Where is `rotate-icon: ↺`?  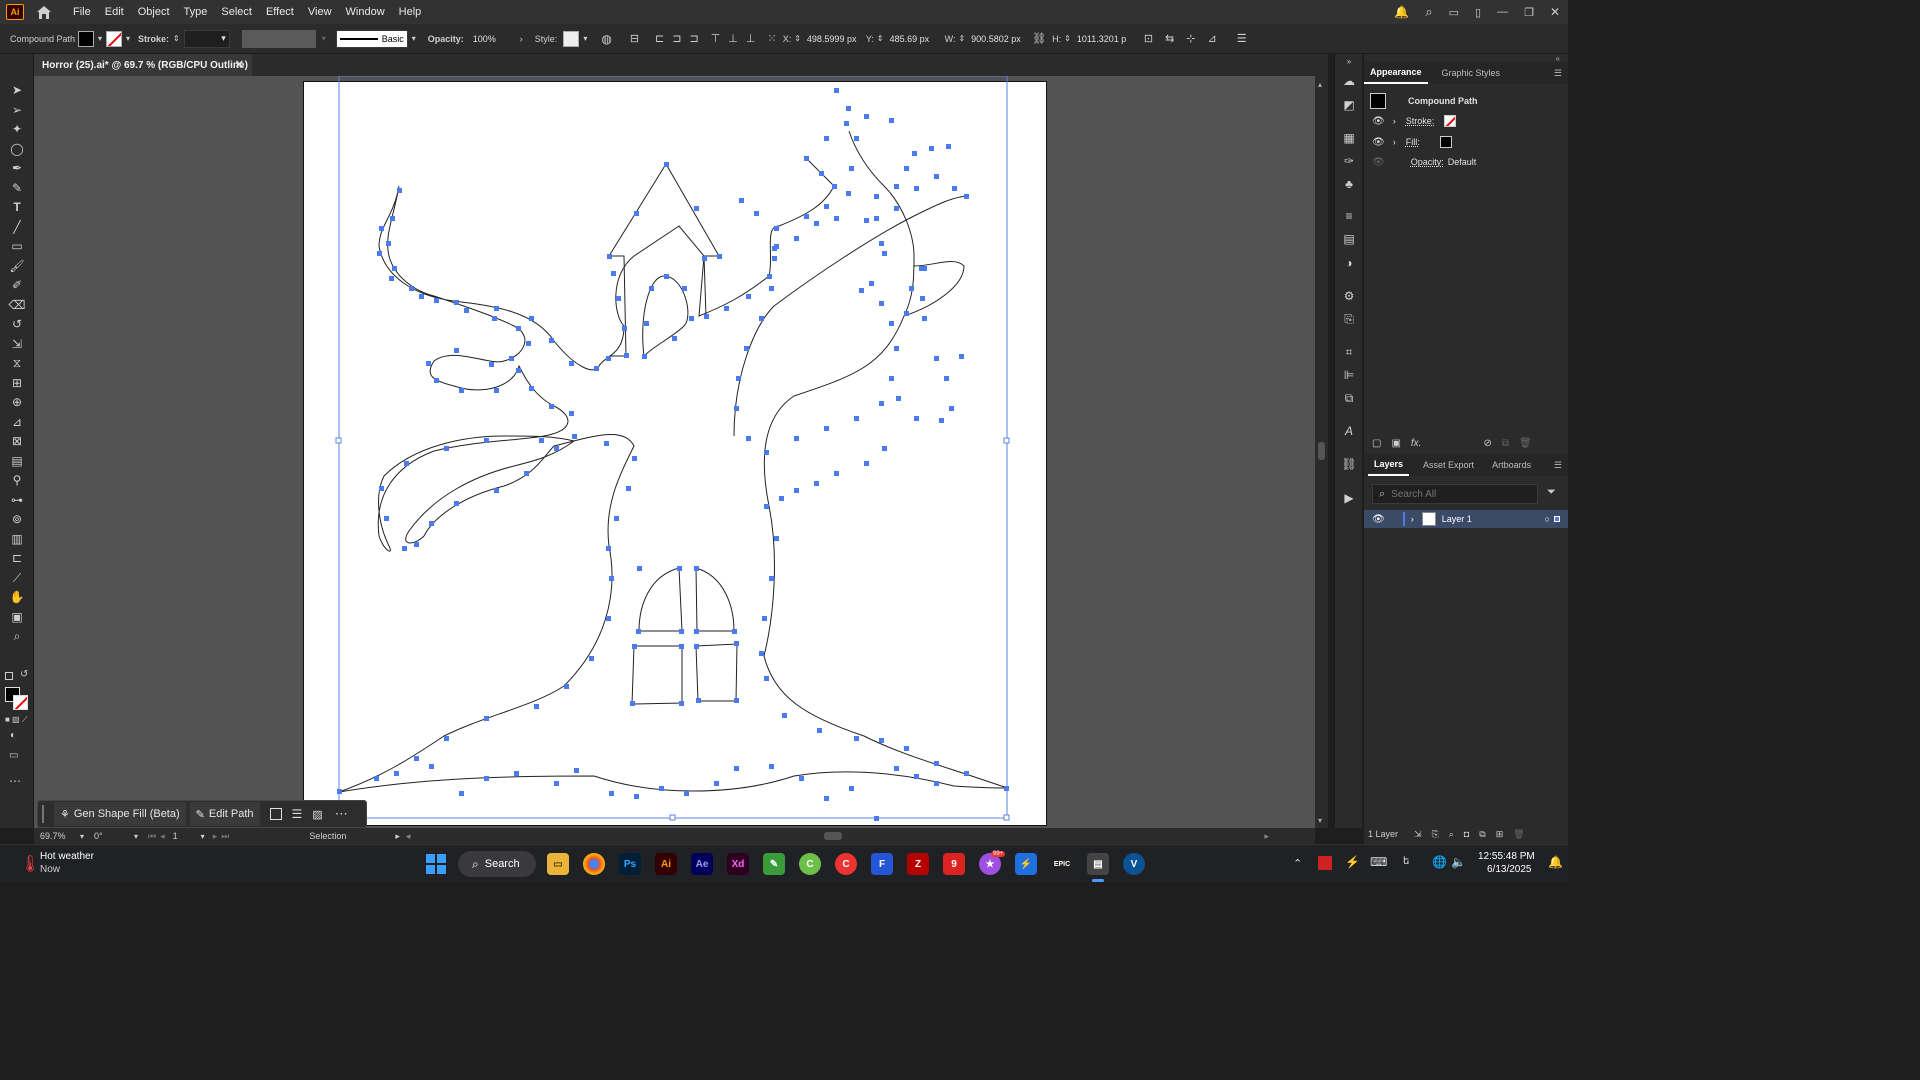 rotate-icon: ↺ is located at coordinates (17, 324).